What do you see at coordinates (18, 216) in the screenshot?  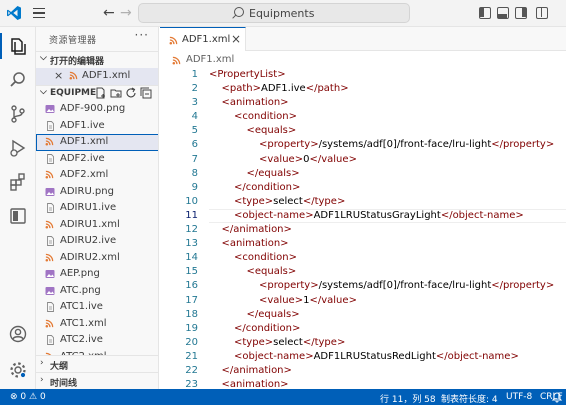 I see `terminal-icon` at bounding box center [18, 216].